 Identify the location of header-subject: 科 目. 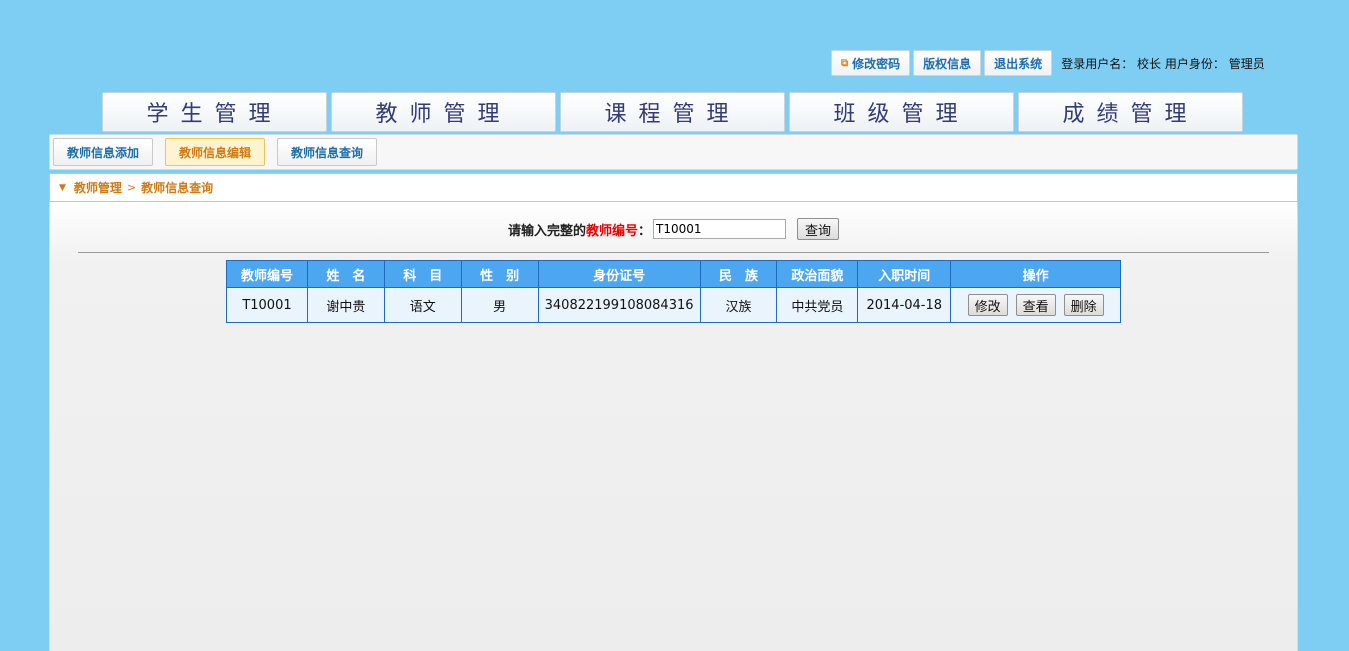
(422, 274).